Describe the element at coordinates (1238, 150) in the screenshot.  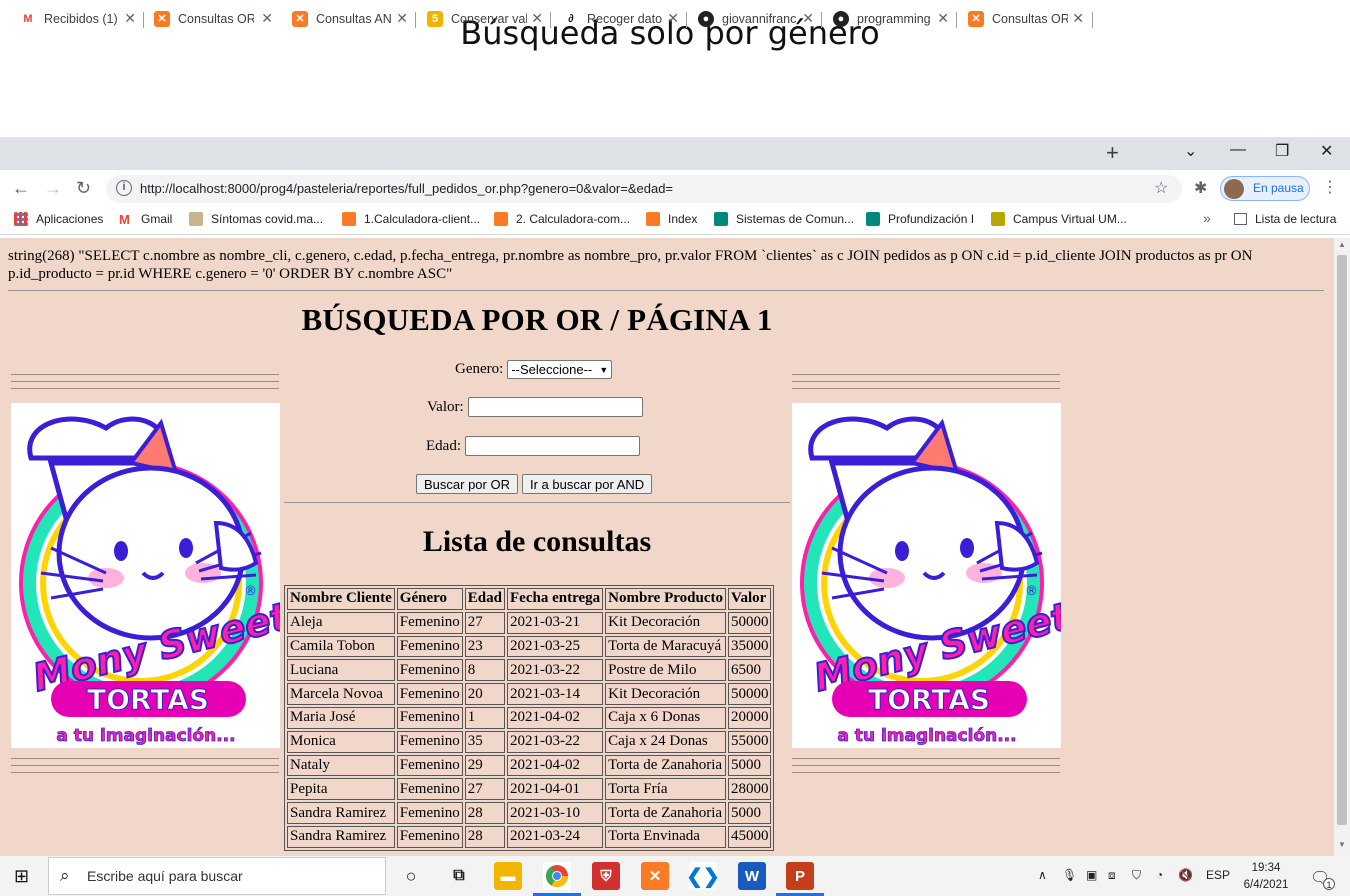
I see `minimize-icon: —` at that location.